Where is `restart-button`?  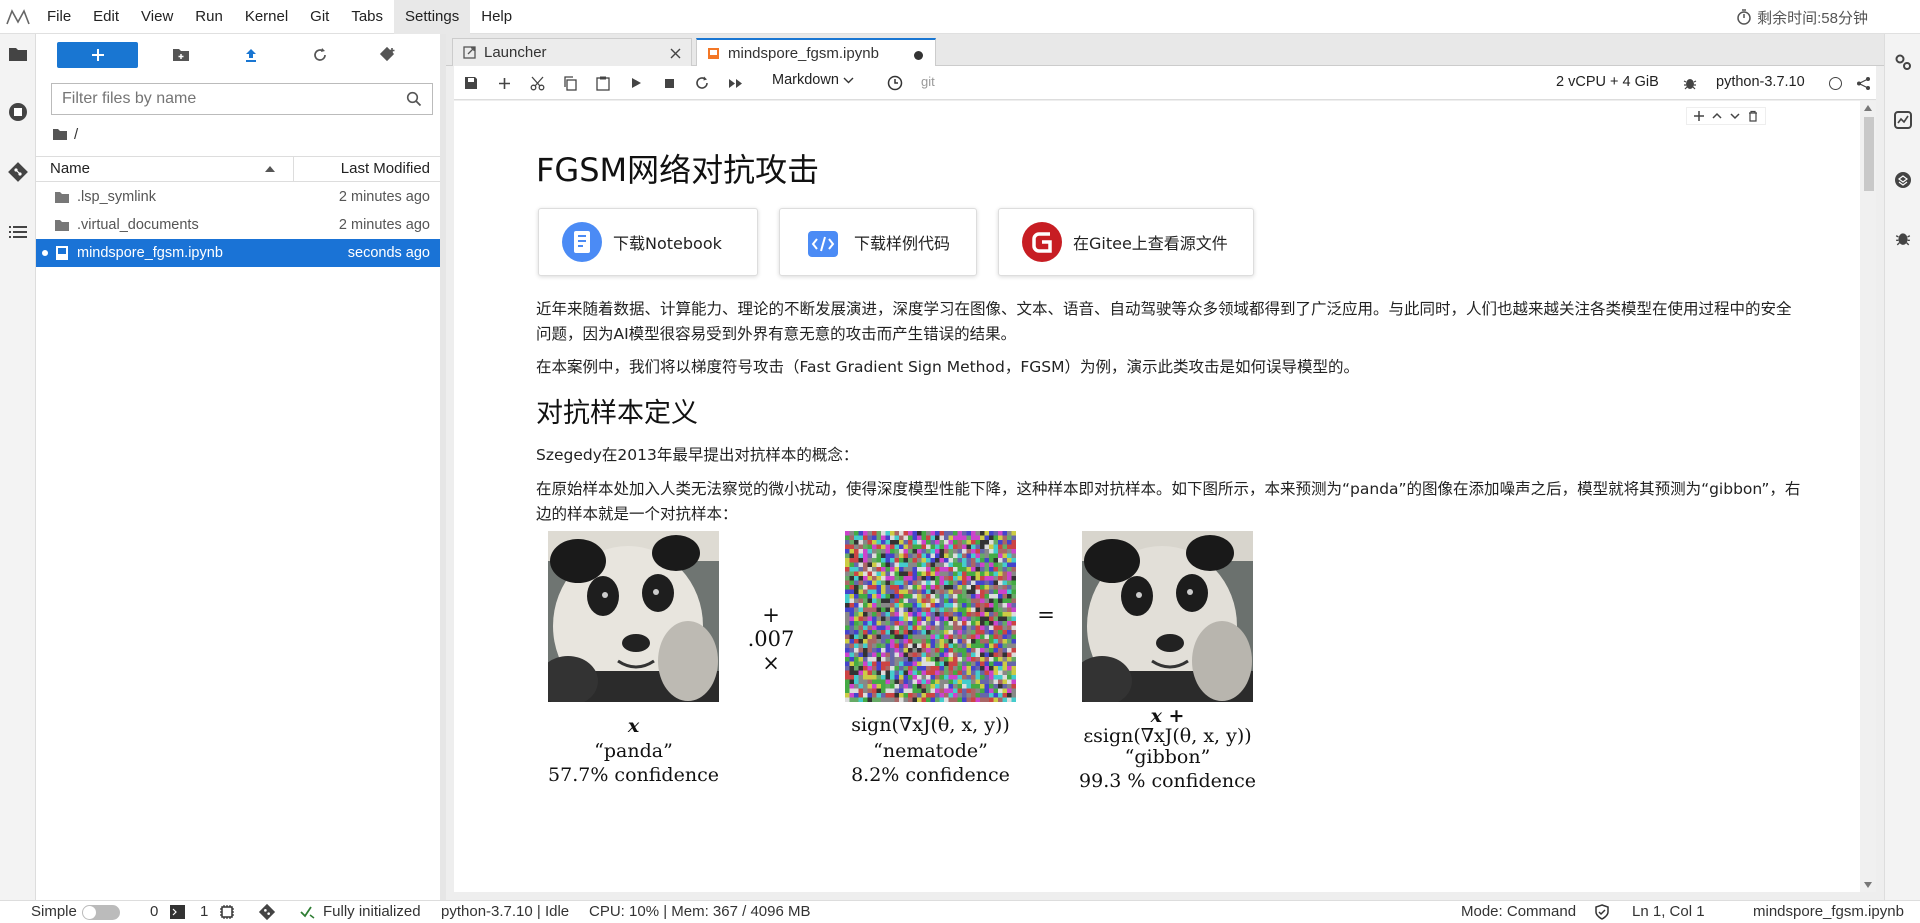
restart-button is located at coordinates (702, 83).